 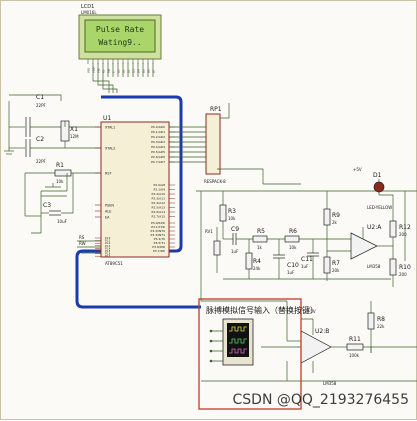 What do you see at coordinates (107, 217) in the screenshot?
I see `mcu-pin-label: EA` at bounding box center [107, 217].